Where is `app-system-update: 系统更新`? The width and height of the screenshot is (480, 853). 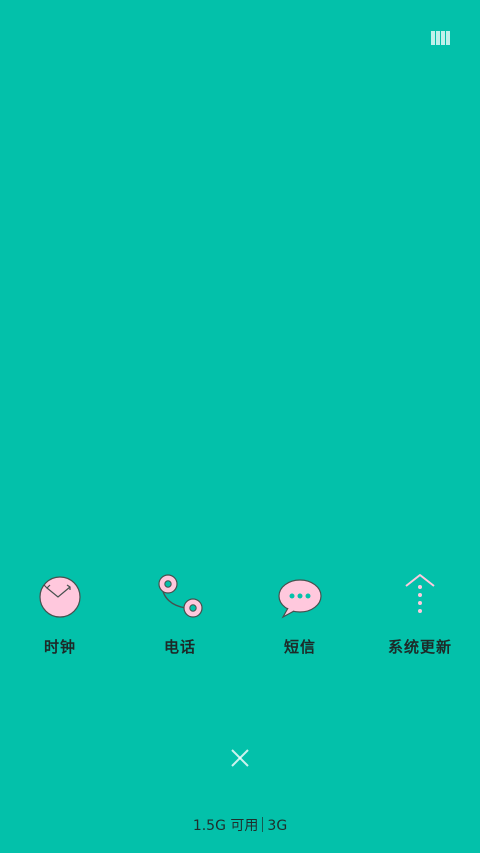 app-system-update: 系统更新 is located at coordinates (420, 616).